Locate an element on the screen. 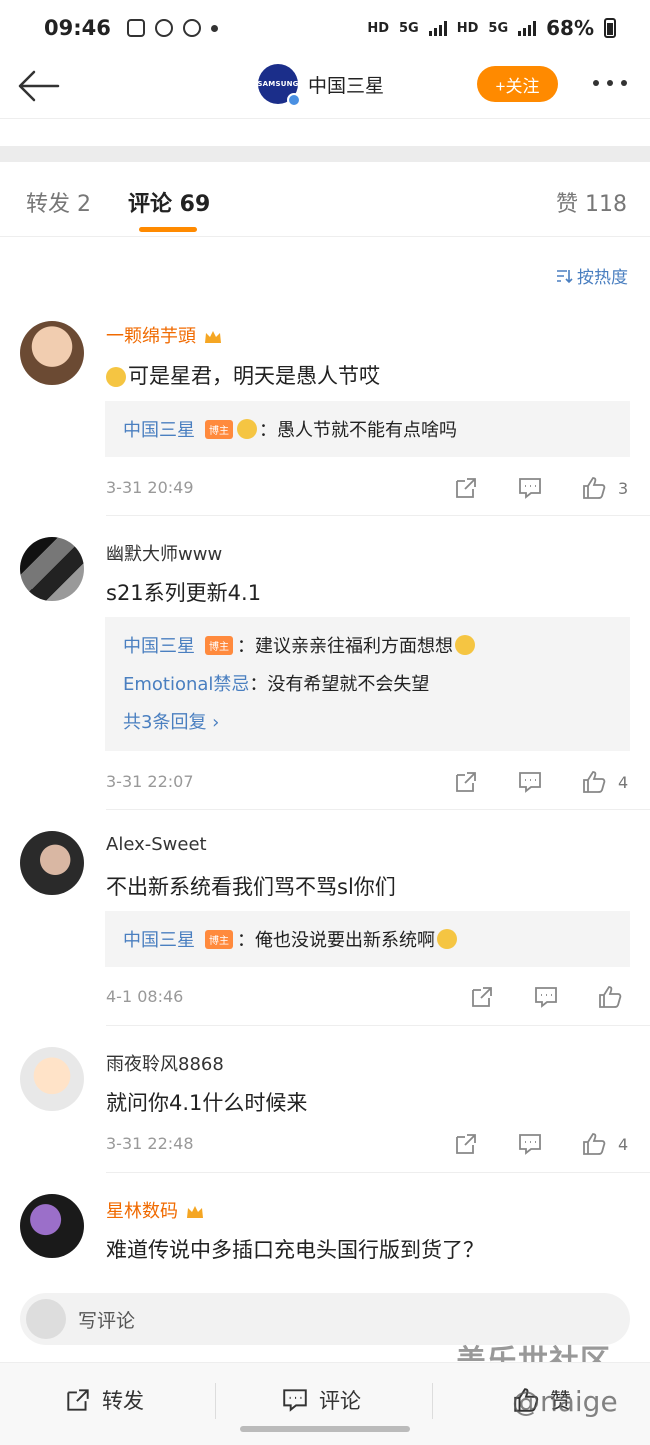 The image size is (650, 1445). sort-label: 按热度 is located at coordinates (602, 278).